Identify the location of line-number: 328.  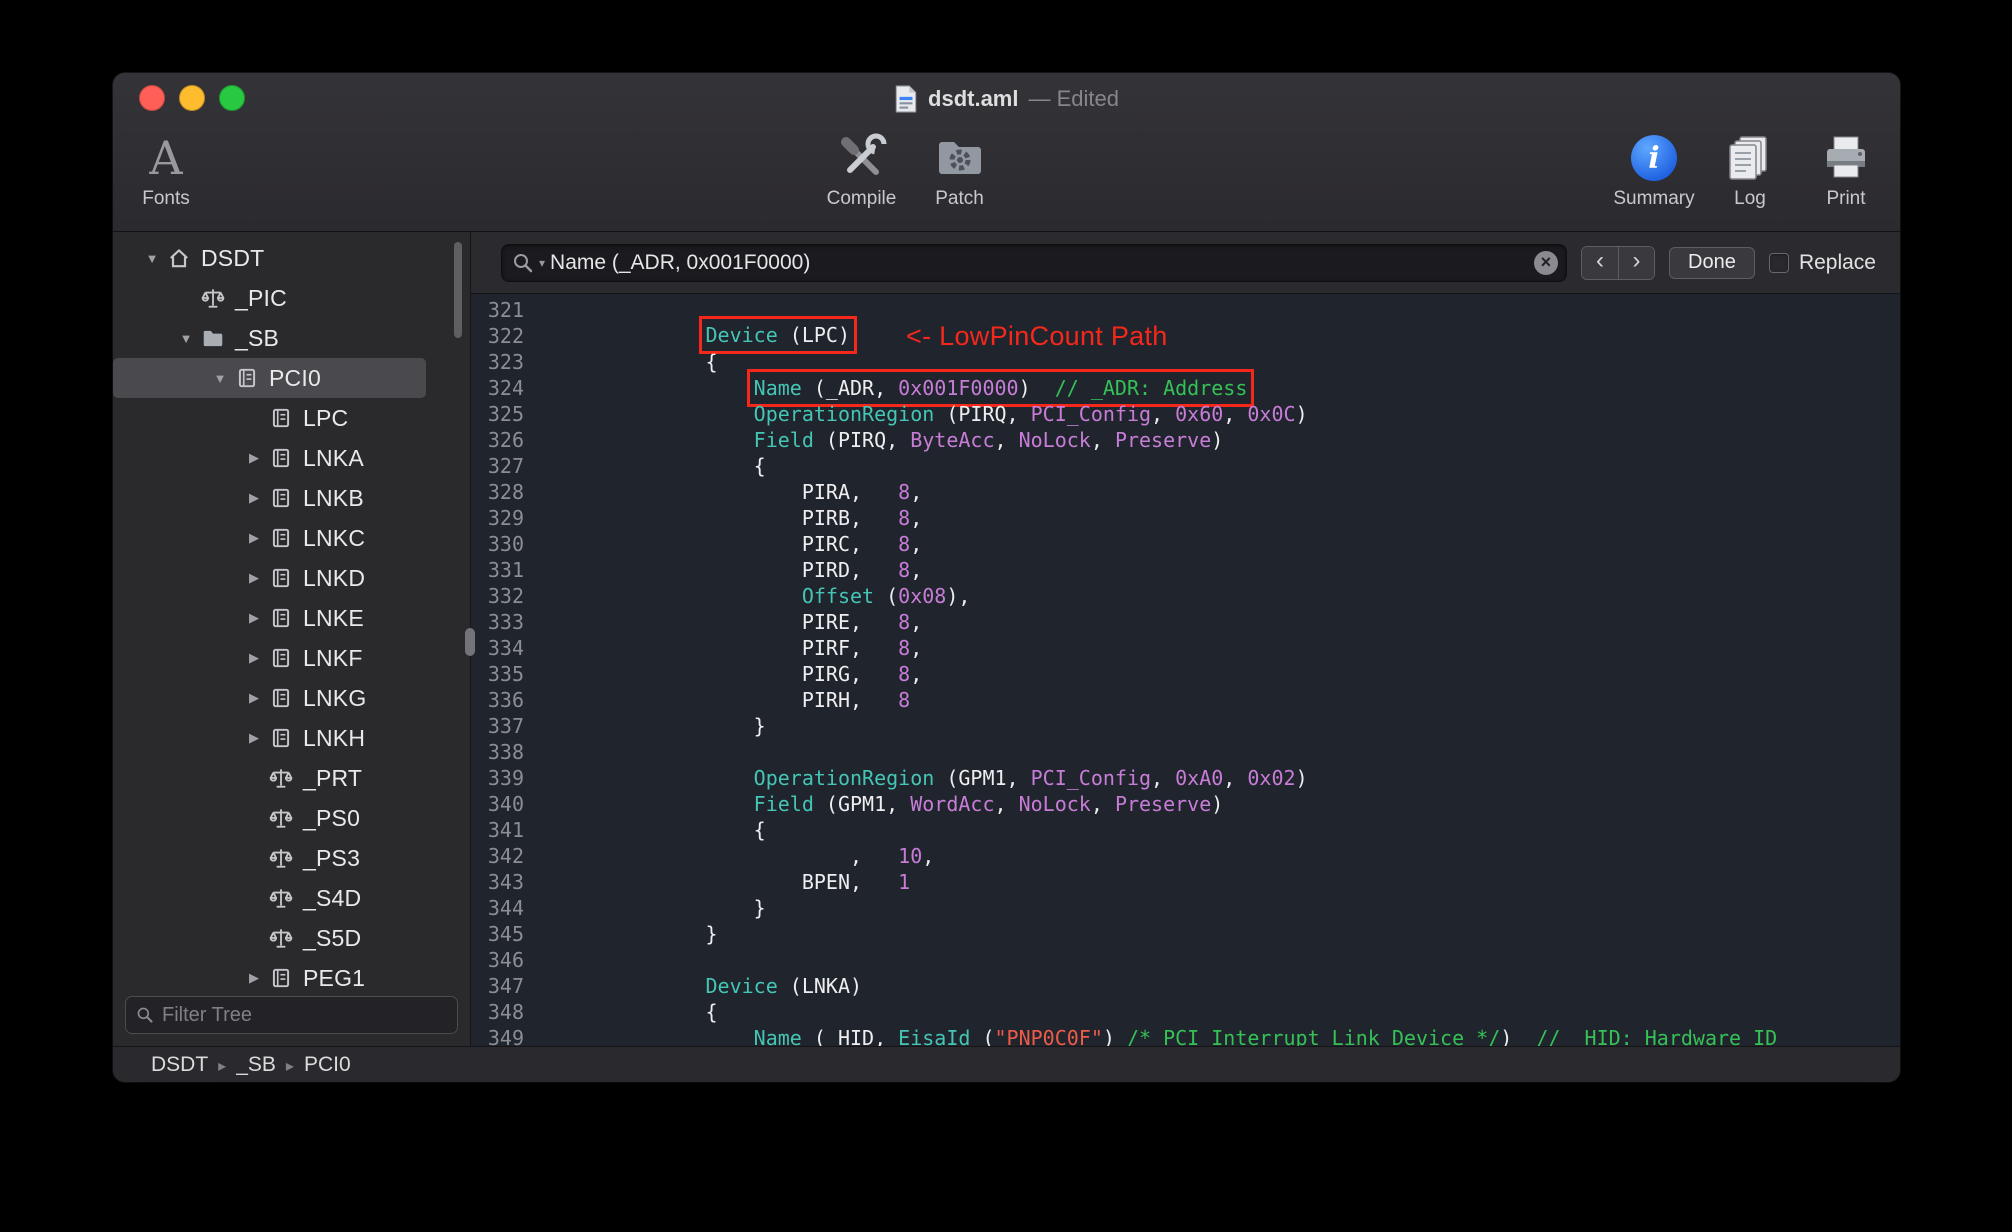
(505, 492).